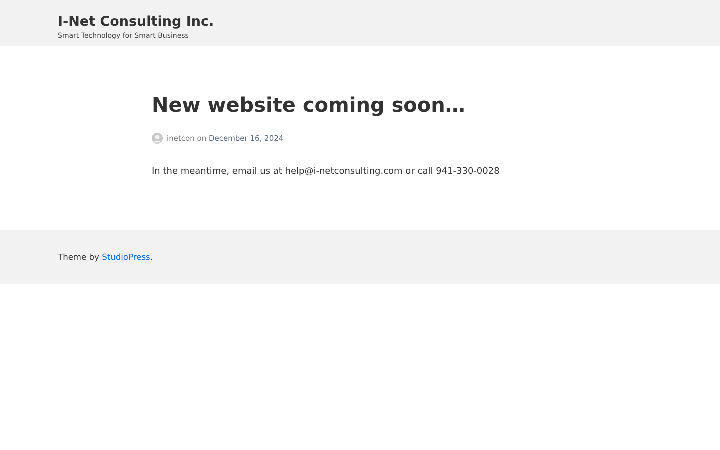  I want to click on footer-credit: Theme by StudioPress., so click(105, 257).